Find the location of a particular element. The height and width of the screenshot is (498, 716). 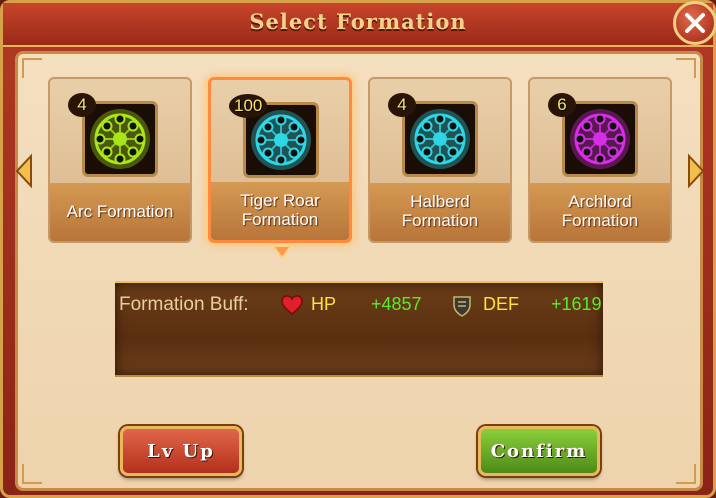

formation-card-halberd: 4 Halberd Formation is located at coordinates (440, 160).